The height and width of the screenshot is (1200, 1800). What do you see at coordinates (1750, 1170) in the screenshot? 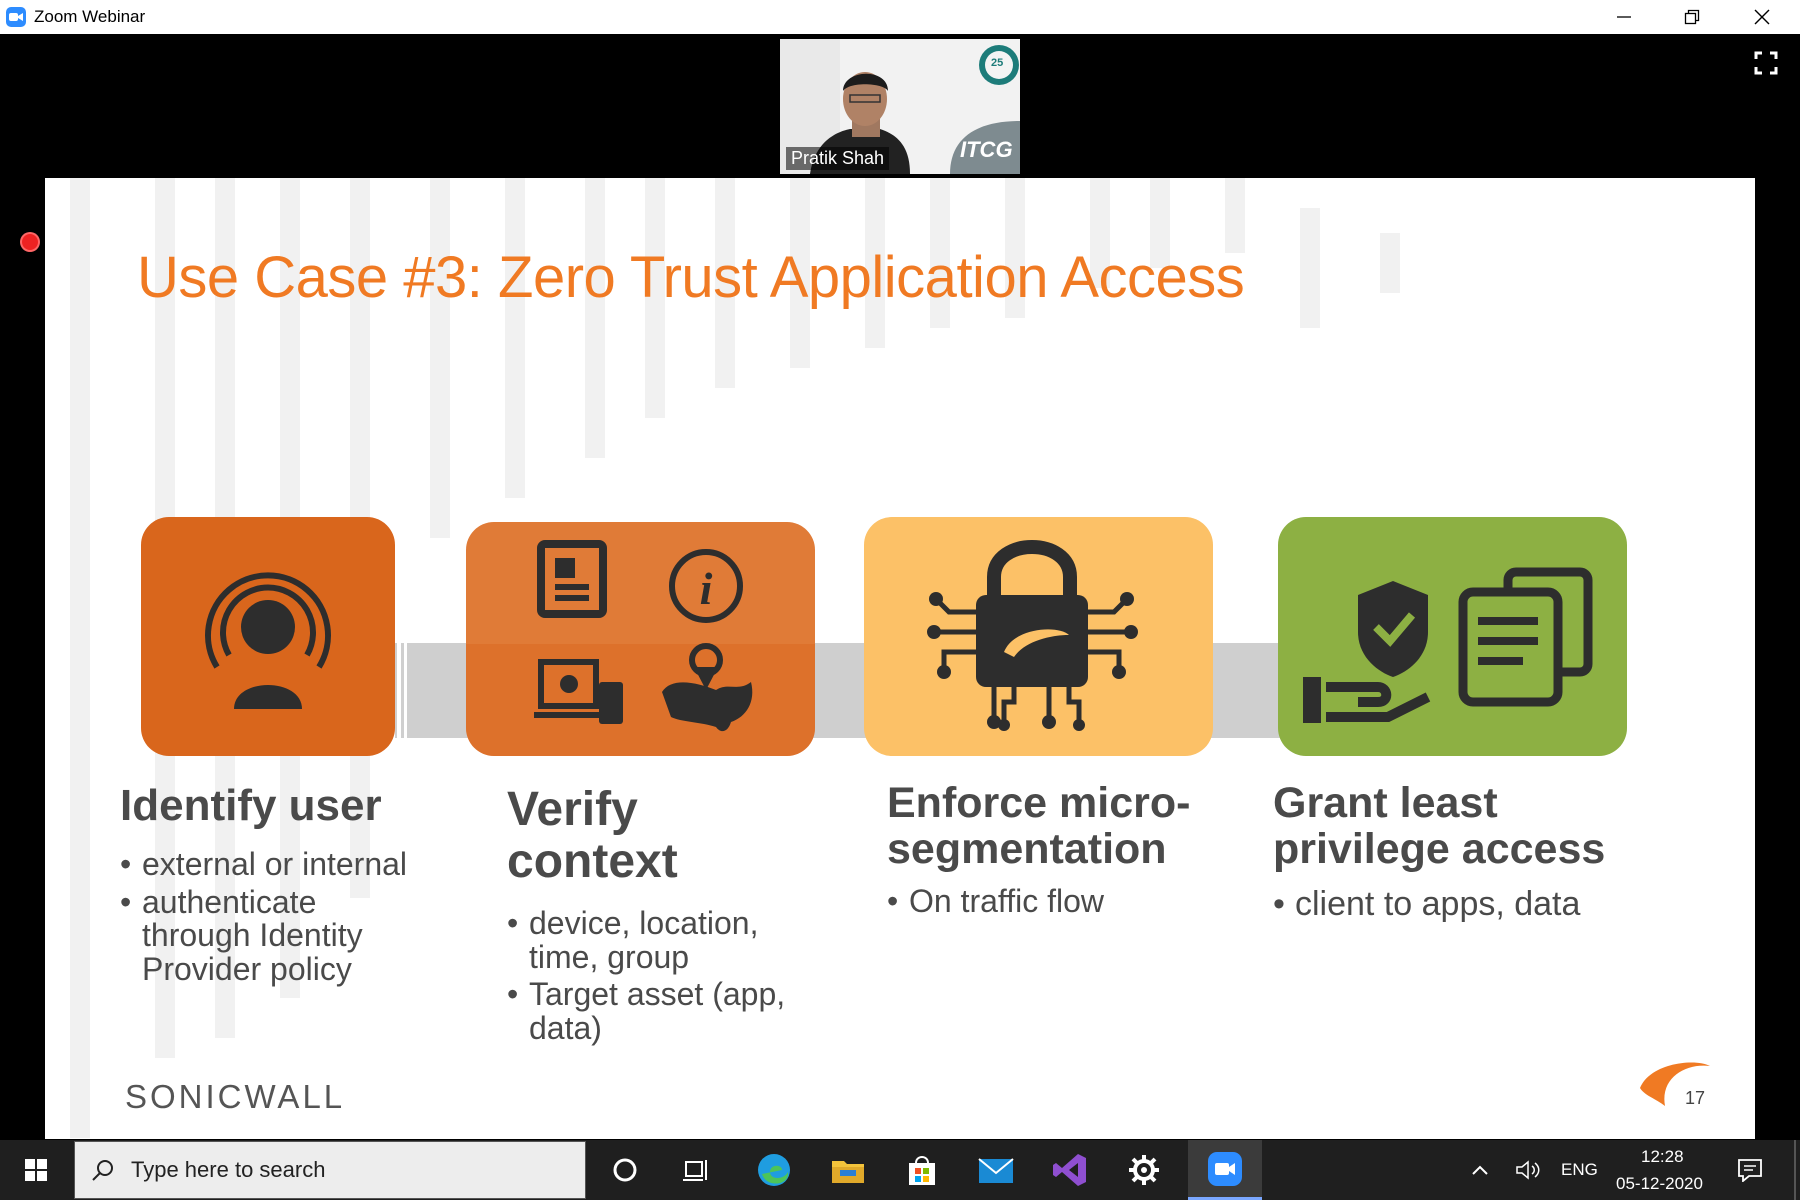
I see `notifications-icon` at bounding box center [1750, 1170].